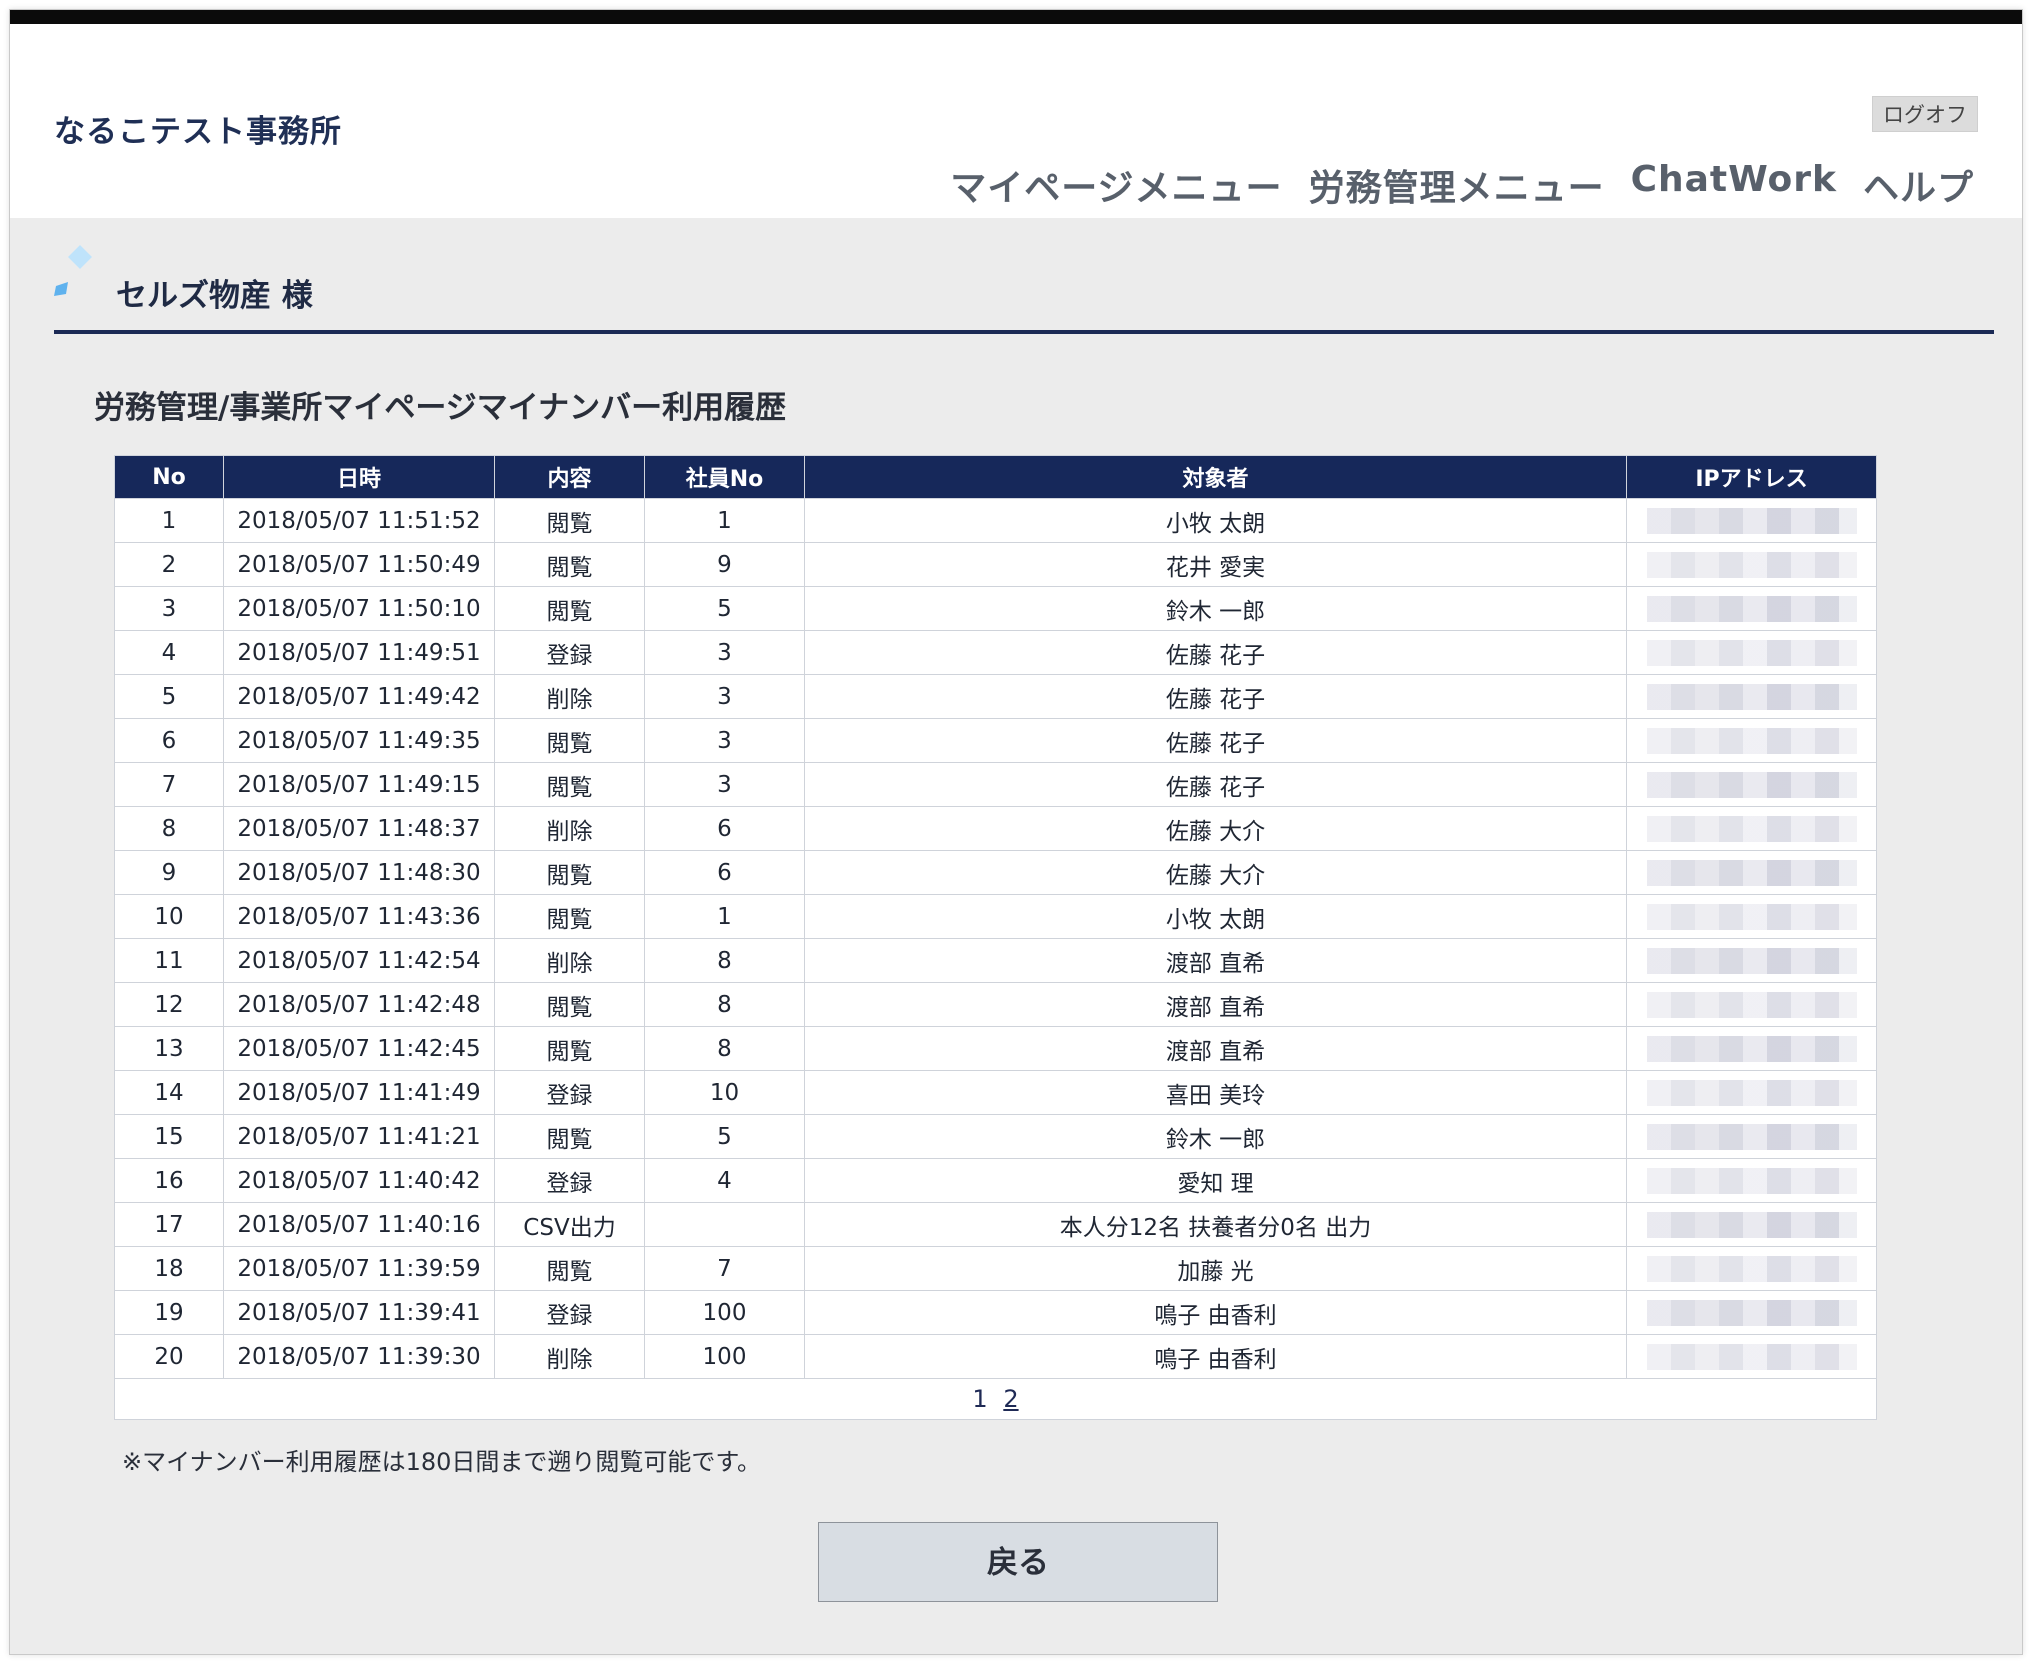 The image size is (2032, 1662). I want to click on cell-datetime: 2018/05/07 11:48:37, so click(359, 828).